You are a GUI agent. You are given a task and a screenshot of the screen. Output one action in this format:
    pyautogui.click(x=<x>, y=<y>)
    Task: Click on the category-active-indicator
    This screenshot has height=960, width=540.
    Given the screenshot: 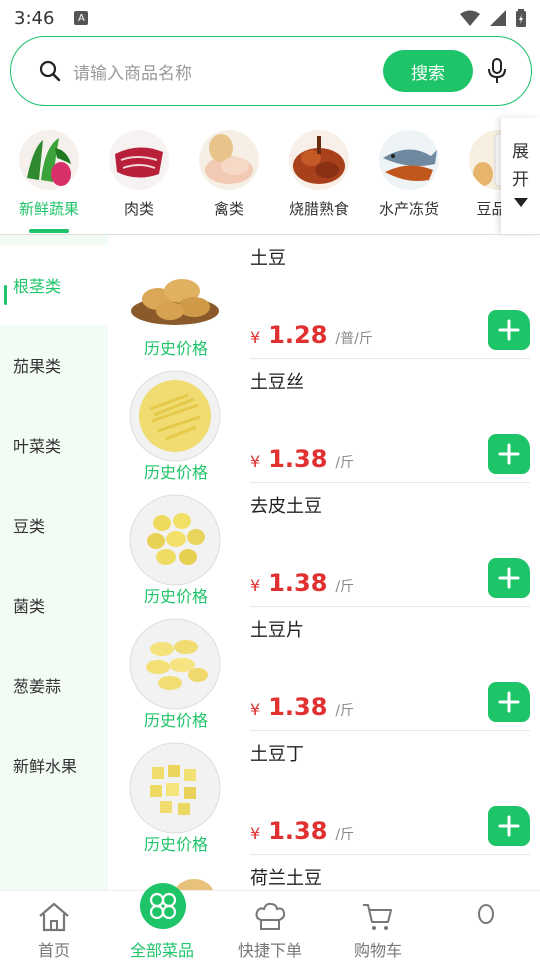 What is the action you would take?
    pyautogui.click(x=49, y=231)
    